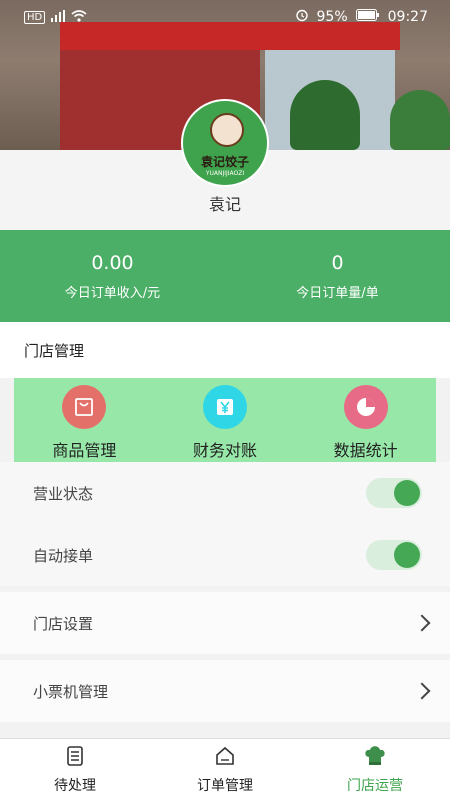 The width and height of the screenshot is (450, 800). Describe the element at coordinates (224, 162) in the screenshot. I see `logo-text: 袁记饺子` at that location.